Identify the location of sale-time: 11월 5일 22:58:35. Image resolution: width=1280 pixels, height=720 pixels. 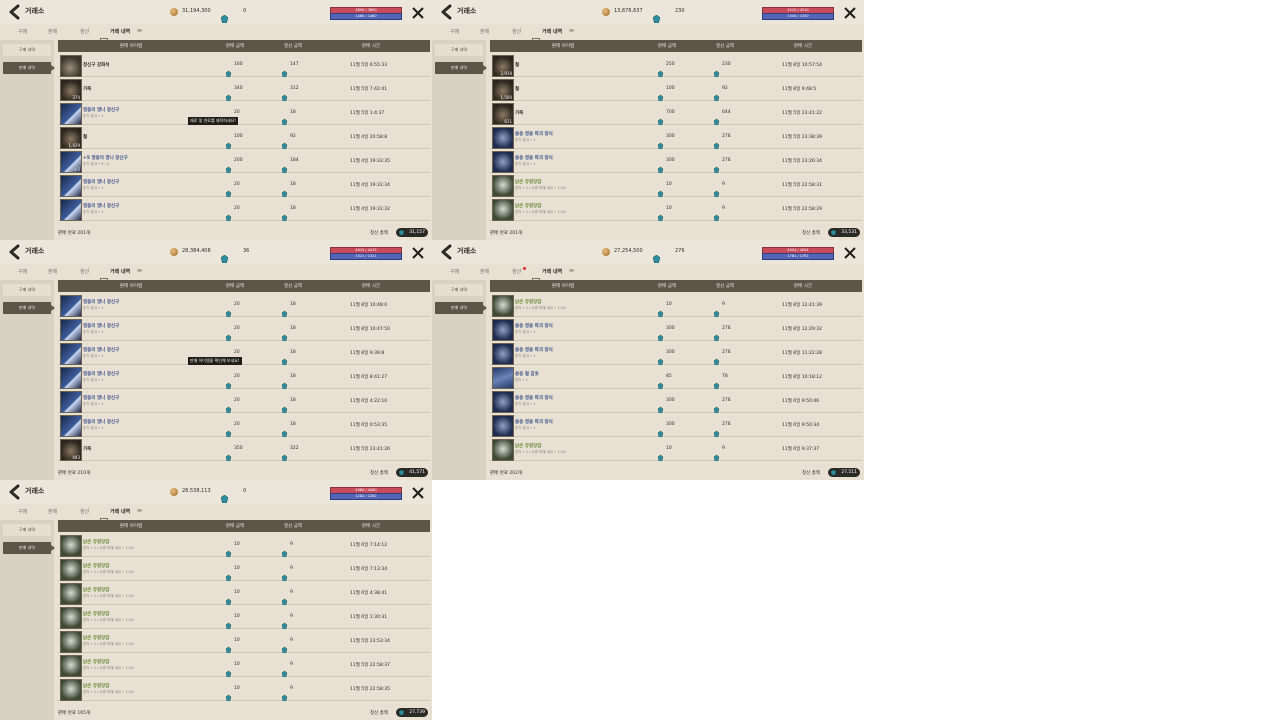
(370, 689).